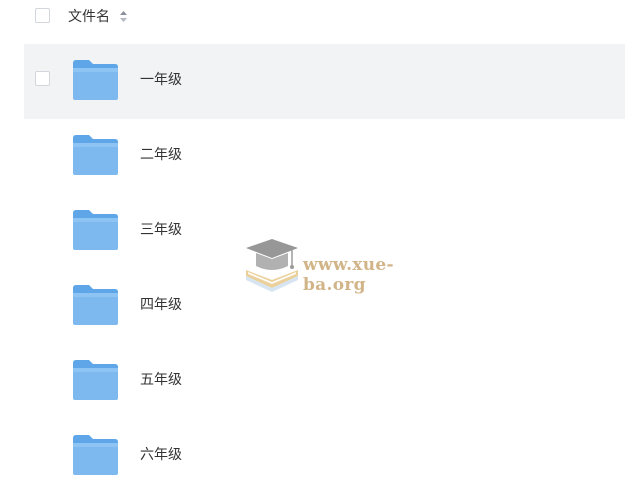  Describe the element at coordinates (123, 16) in the screenshot. I see `sort-updown-icon` at that location.